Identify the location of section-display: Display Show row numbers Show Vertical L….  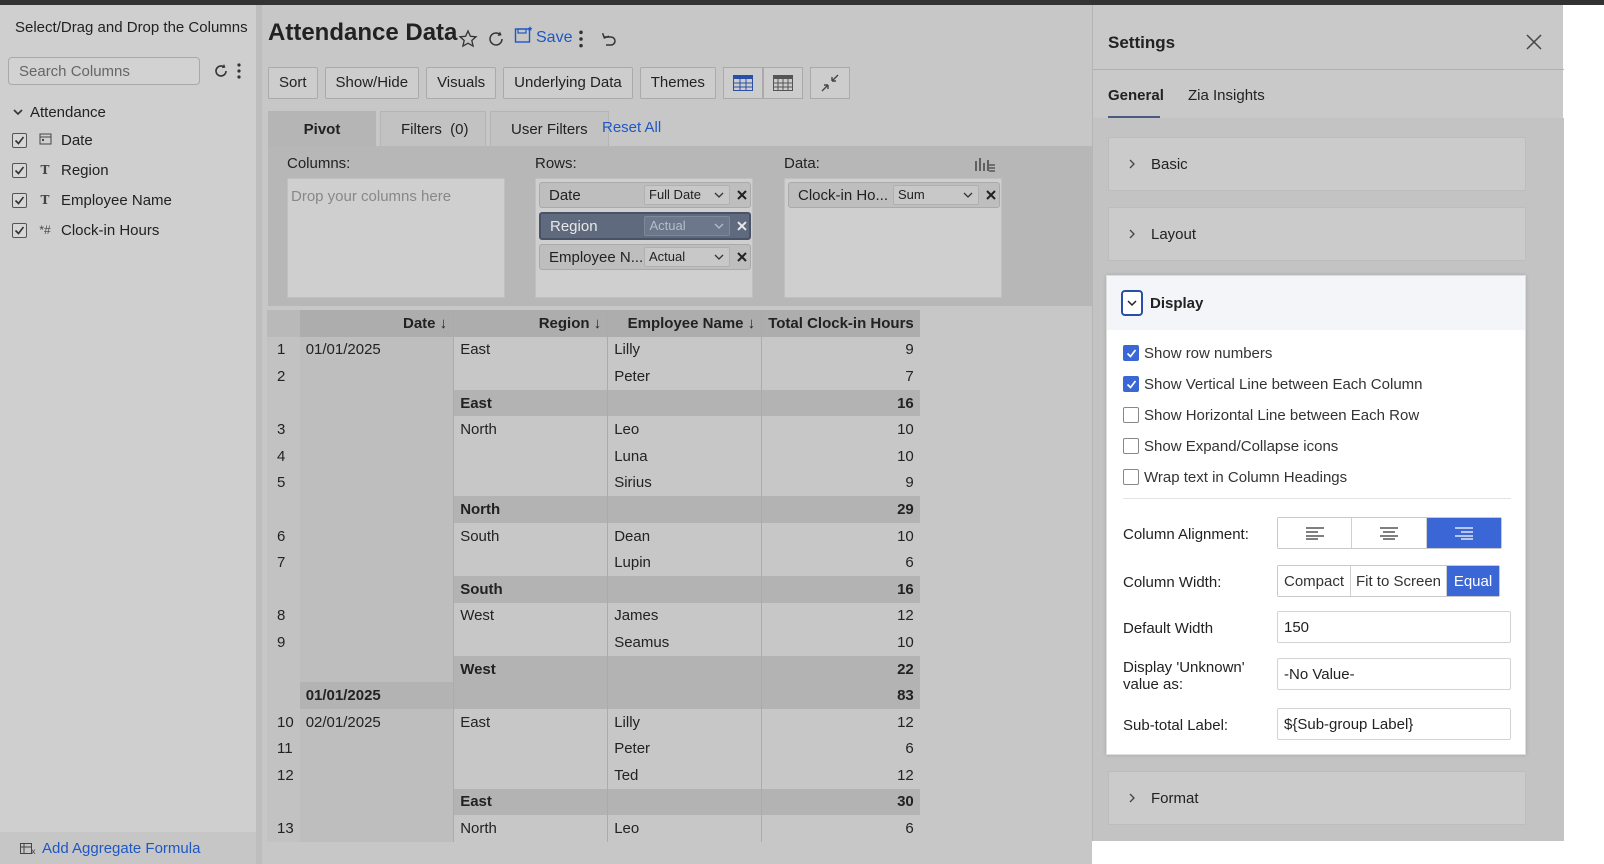
(1316, 515).